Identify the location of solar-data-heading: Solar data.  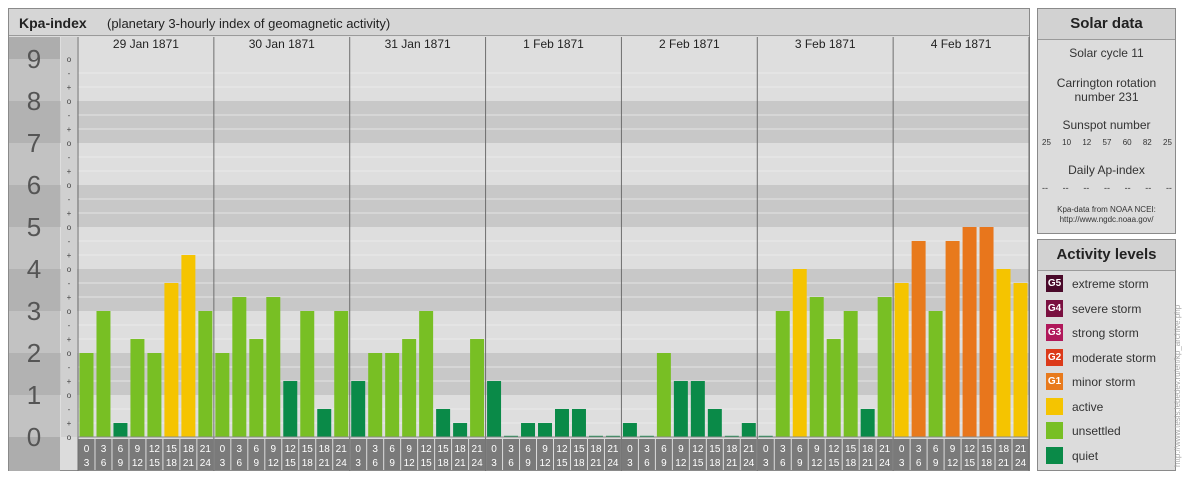
(1106, 24).